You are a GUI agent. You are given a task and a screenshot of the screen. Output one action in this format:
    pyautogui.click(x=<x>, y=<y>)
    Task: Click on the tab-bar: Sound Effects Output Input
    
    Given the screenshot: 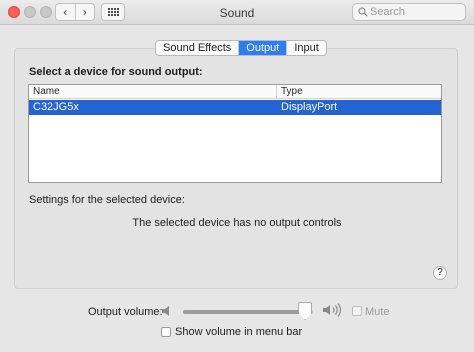 What is the action you would take?
    pyautogui.click(x=241, y=48)
    